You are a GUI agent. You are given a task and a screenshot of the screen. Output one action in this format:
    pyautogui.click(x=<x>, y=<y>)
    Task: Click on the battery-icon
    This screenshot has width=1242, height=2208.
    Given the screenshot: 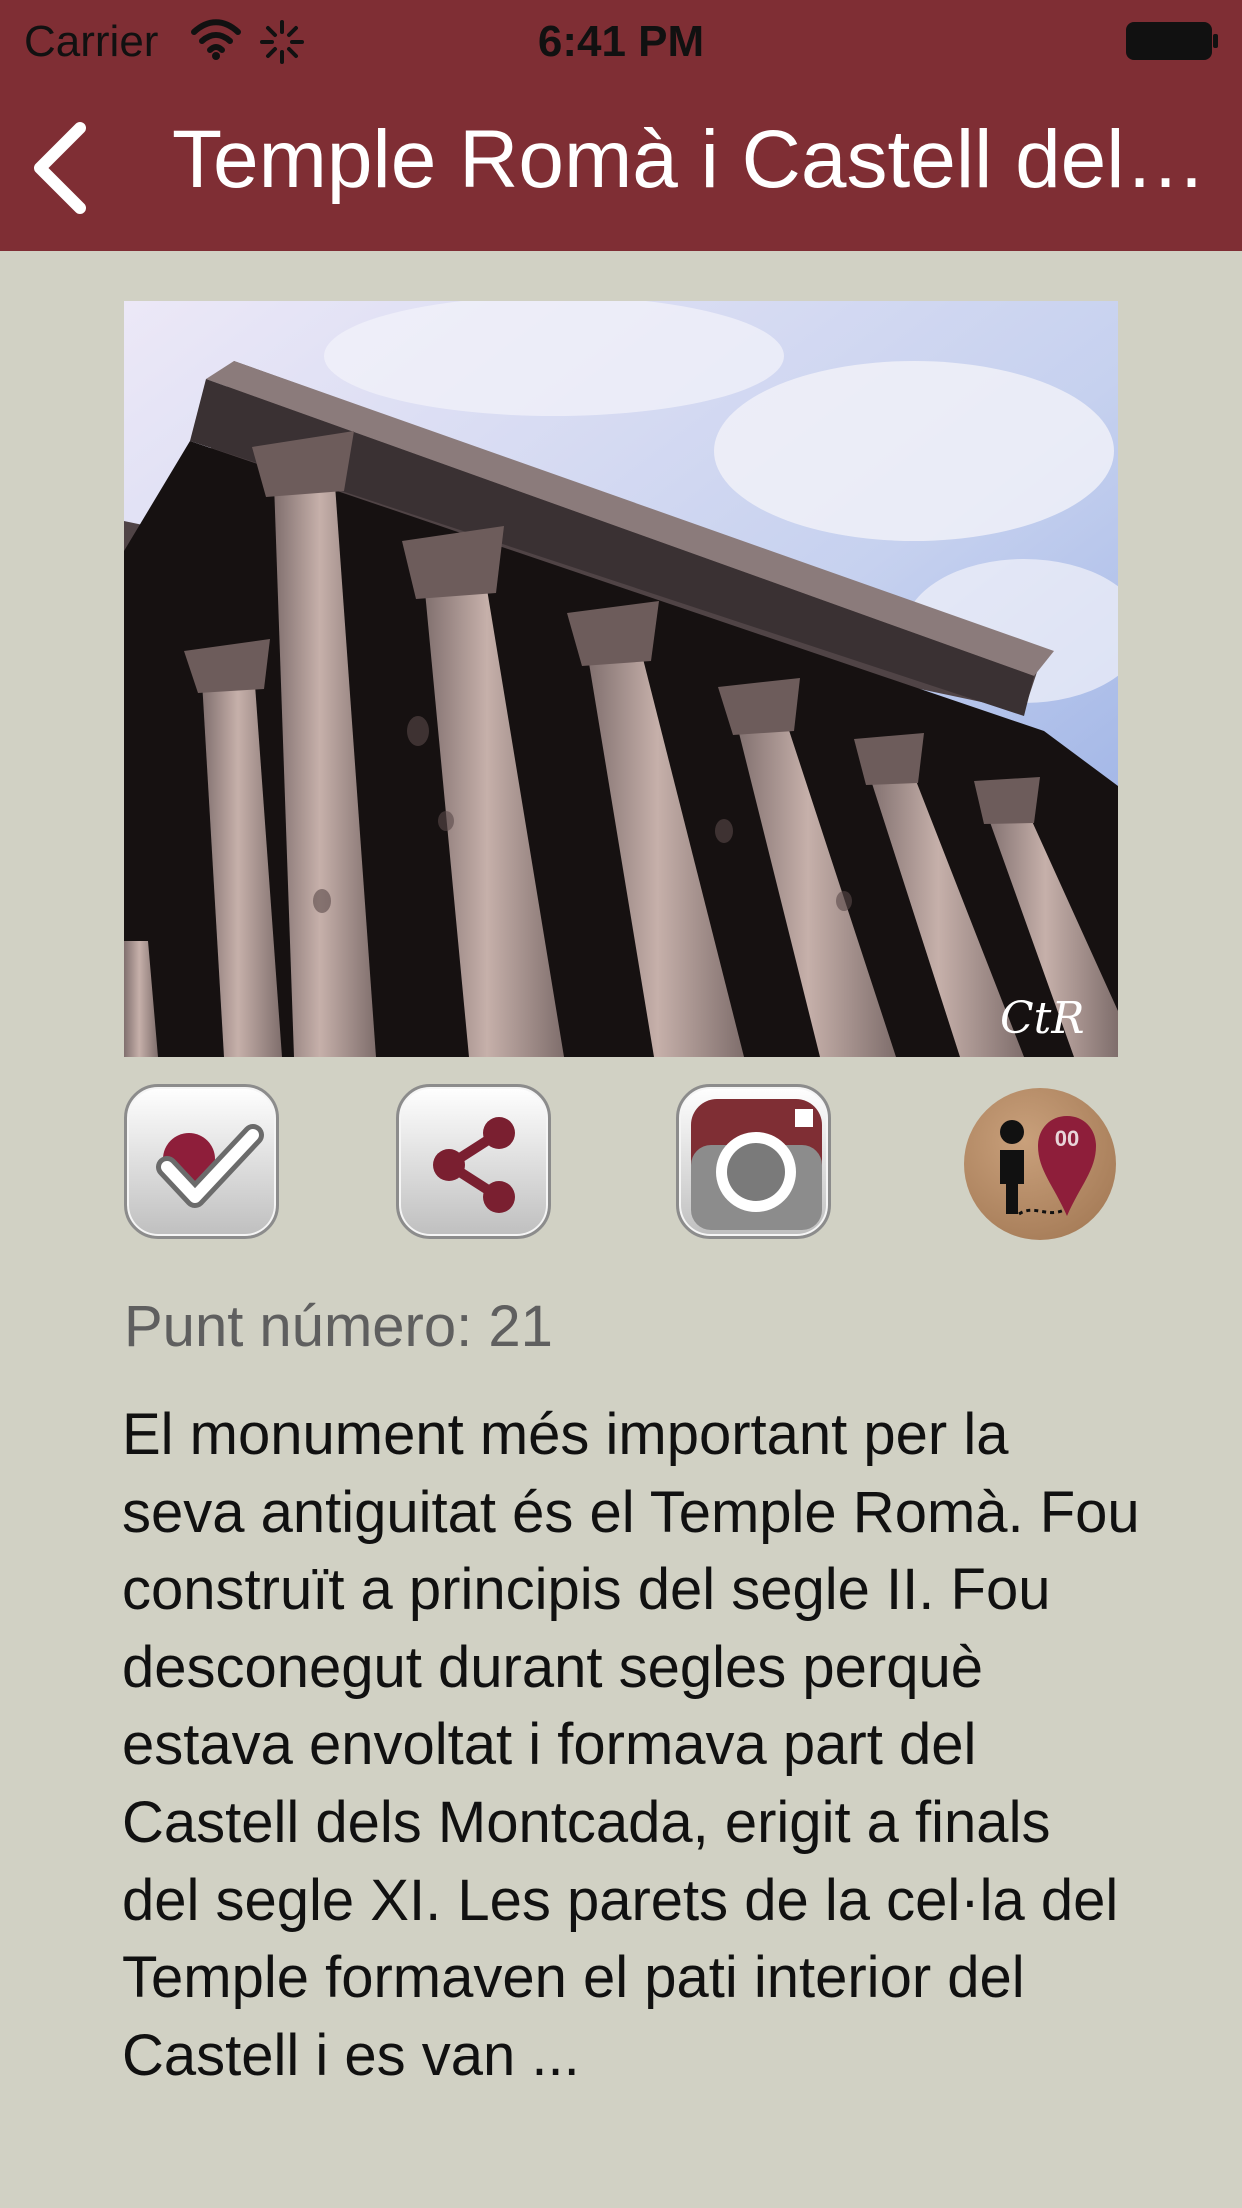 What is the action you would take?
    pyautogui.click(x=1172, y=41)
    